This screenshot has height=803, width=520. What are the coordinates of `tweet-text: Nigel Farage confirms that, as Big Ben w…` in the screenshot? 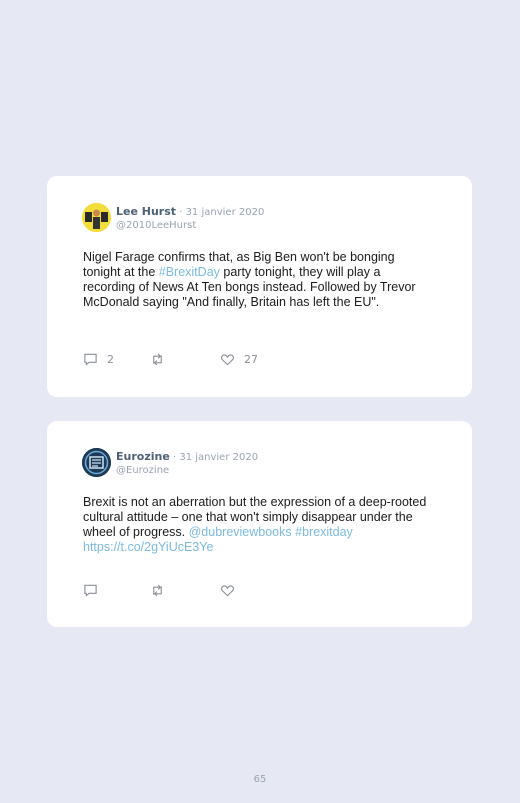 It's located at (255, 280).